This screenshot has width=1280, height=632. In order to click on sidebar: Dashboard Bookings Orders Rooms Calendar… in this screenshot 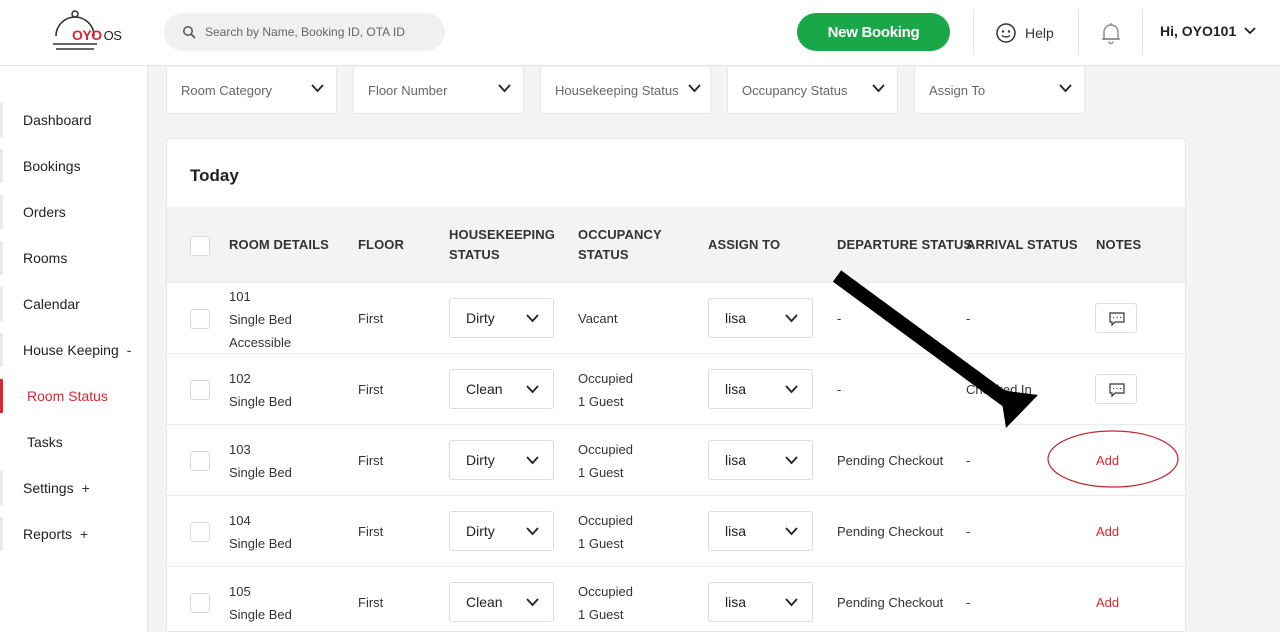, I will do `click(74, 349)`.